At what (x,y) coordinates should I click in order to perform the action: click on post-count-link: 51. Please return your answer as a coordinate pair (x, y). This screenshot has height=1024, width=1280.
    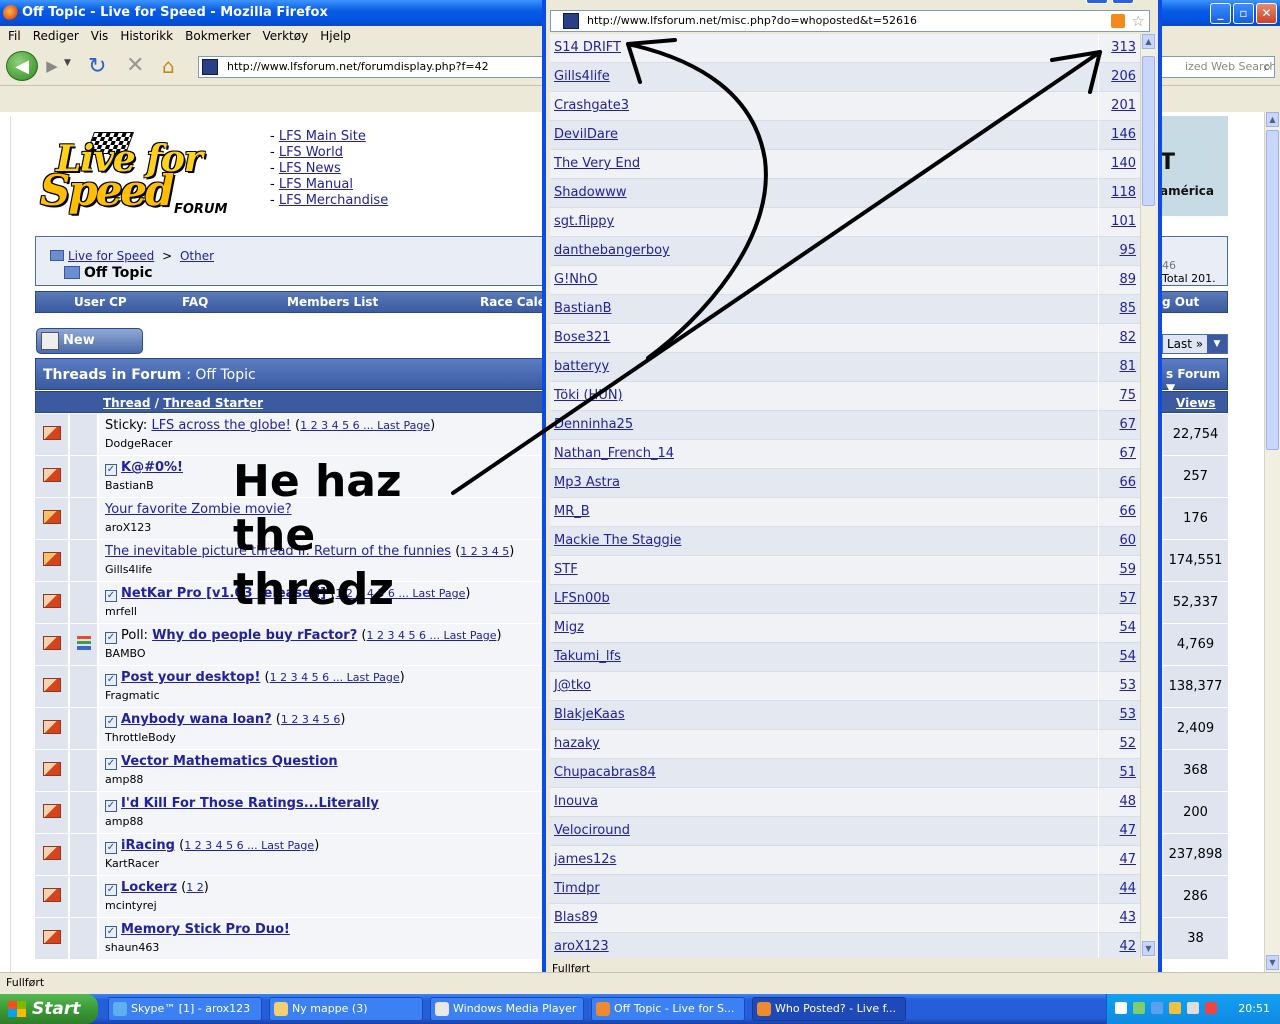
    Looking at the image, I should click on (1119, 772).